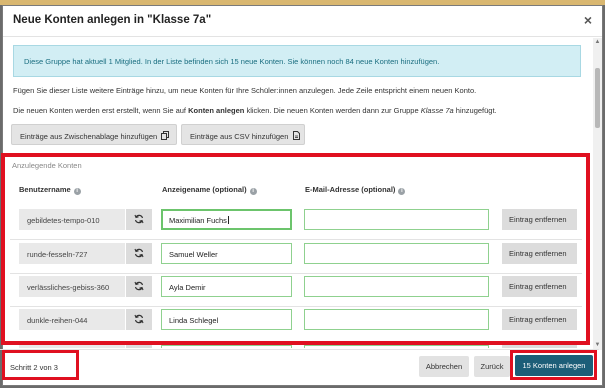  I want to click on remove-button-partial, so click(539, 346).